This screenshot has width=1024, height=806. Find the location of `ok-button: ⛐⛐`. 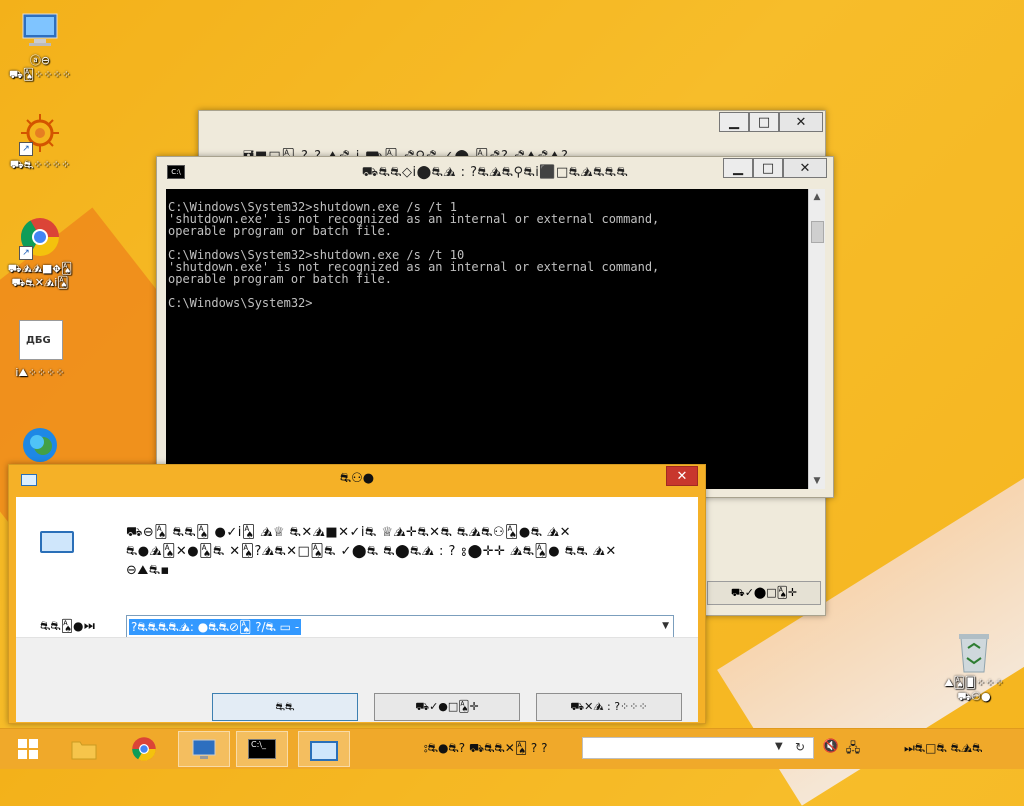

ok-button: ⛐⛐ is located at coordinates (285, 707).